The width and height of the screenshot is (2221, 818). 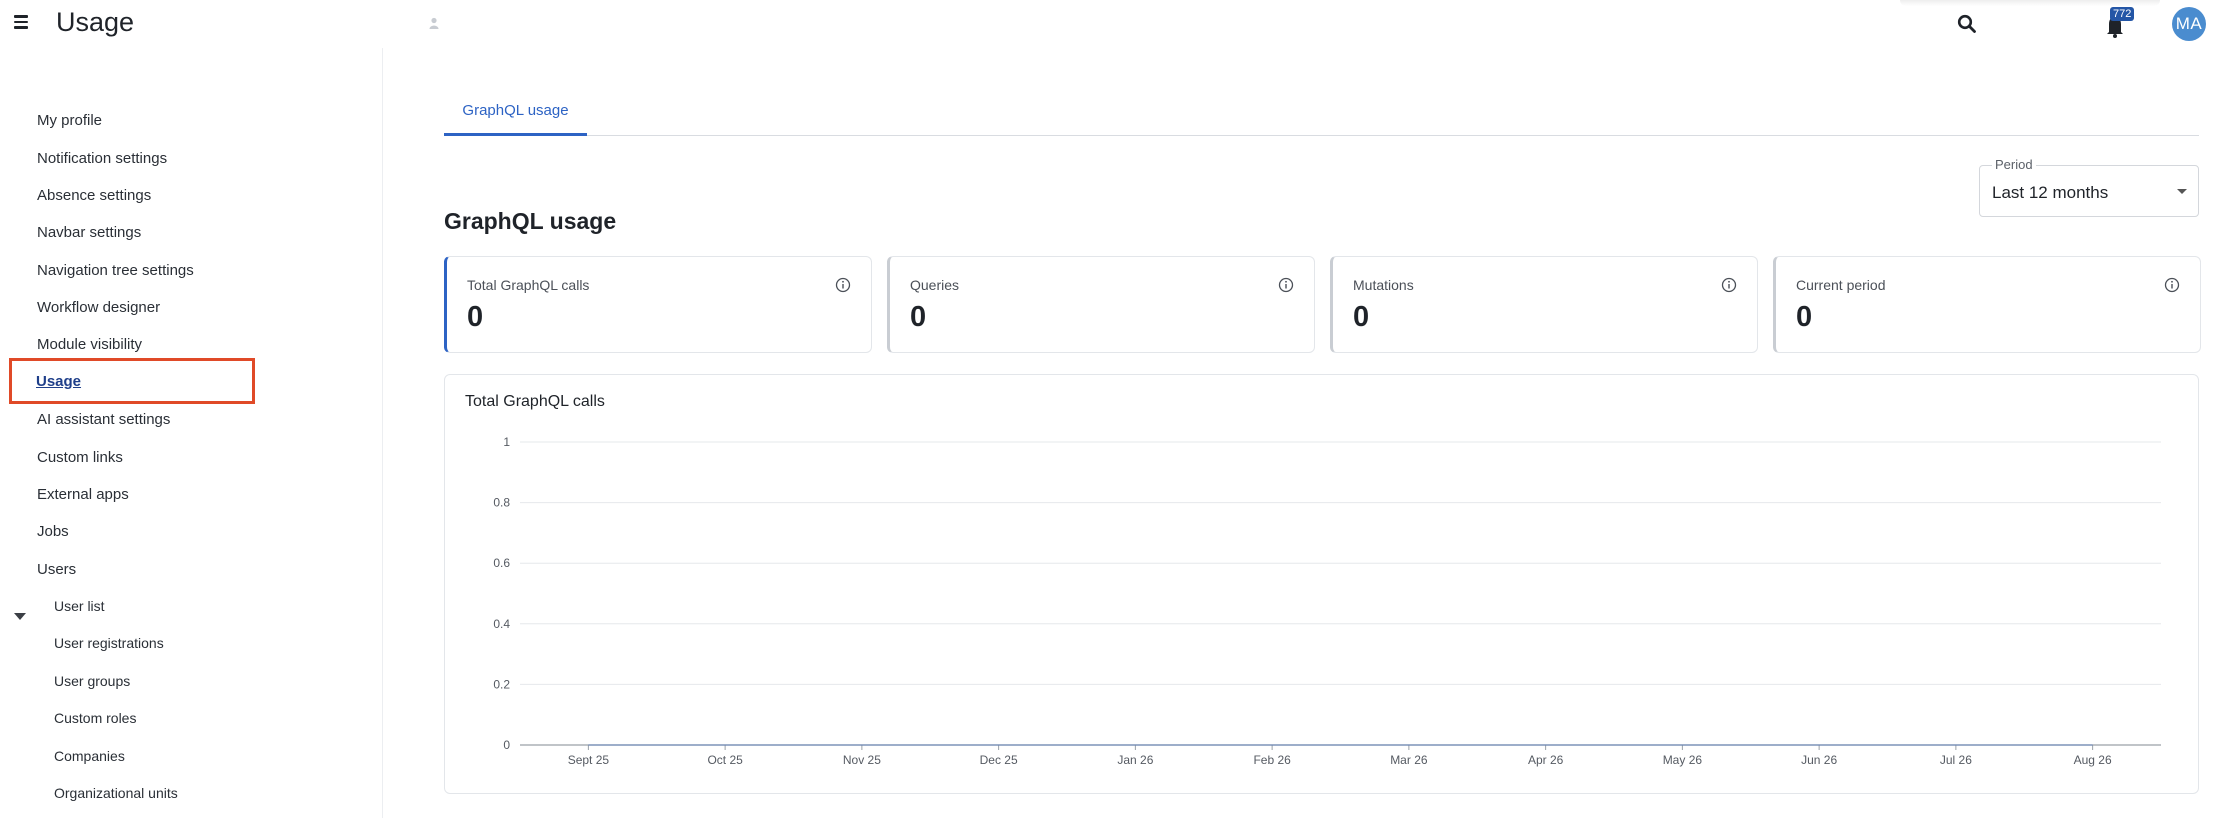 What do you see at coordinates (83, 494) in the screenshot?
I see `sidebar-item-external-apps: External apps` at bounding box center [83, 494].